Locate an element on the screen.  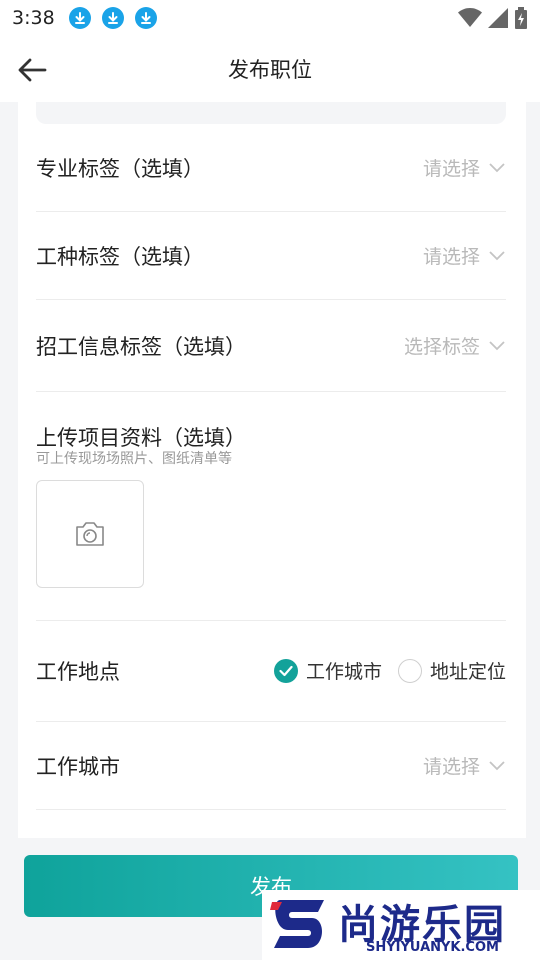
work-type-tag-placeholder: 请选择 is located at coordinates (451, 257).